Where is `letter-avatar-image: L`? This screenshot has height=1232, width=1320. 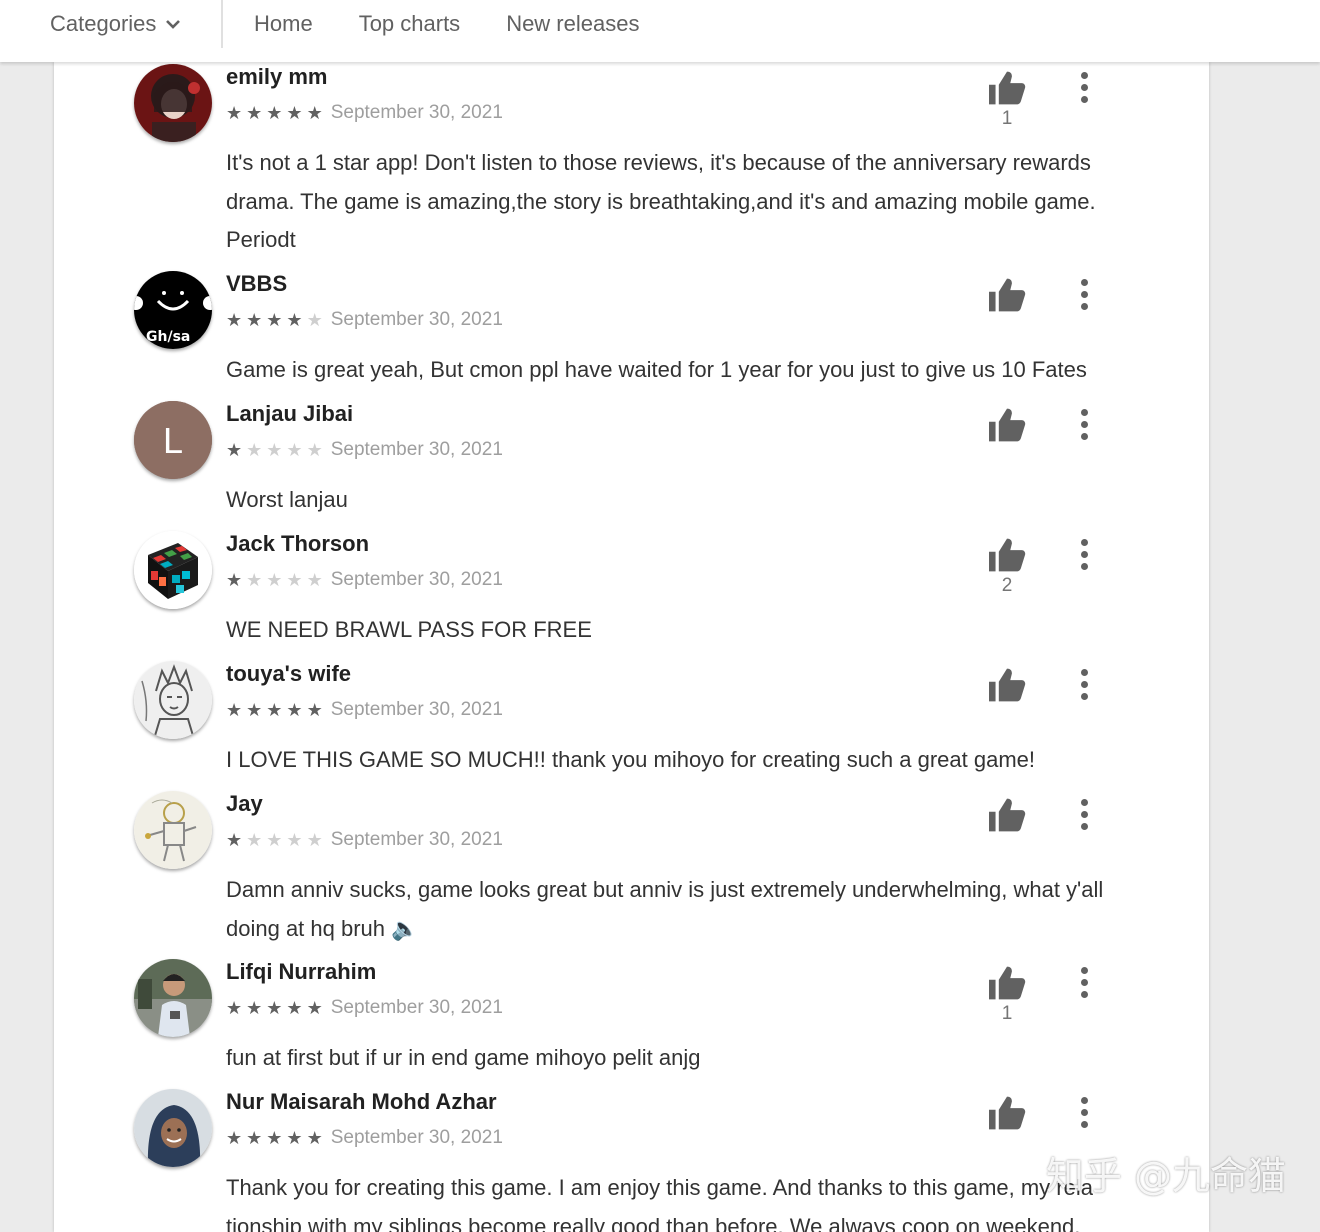
letter-avatar-image: L is located at coordinates (173, 440).